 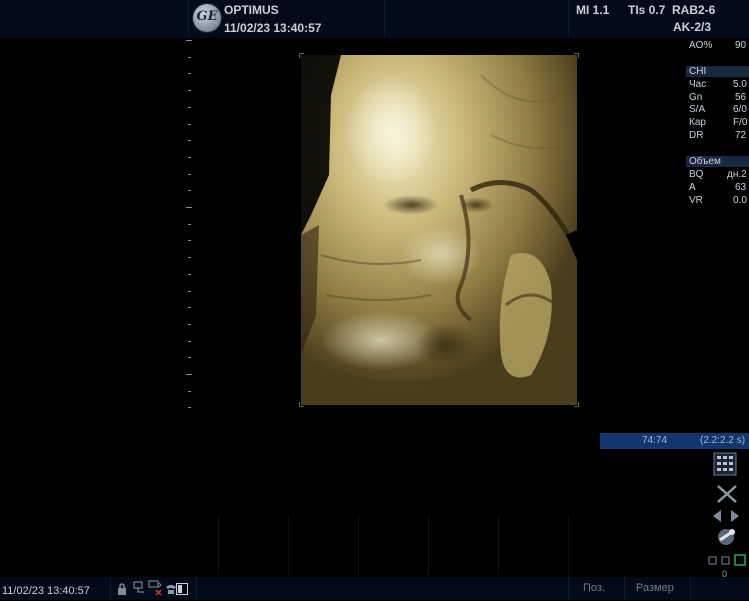 I want to click on cine-frames: 74:74, so click(x=655, y=440).